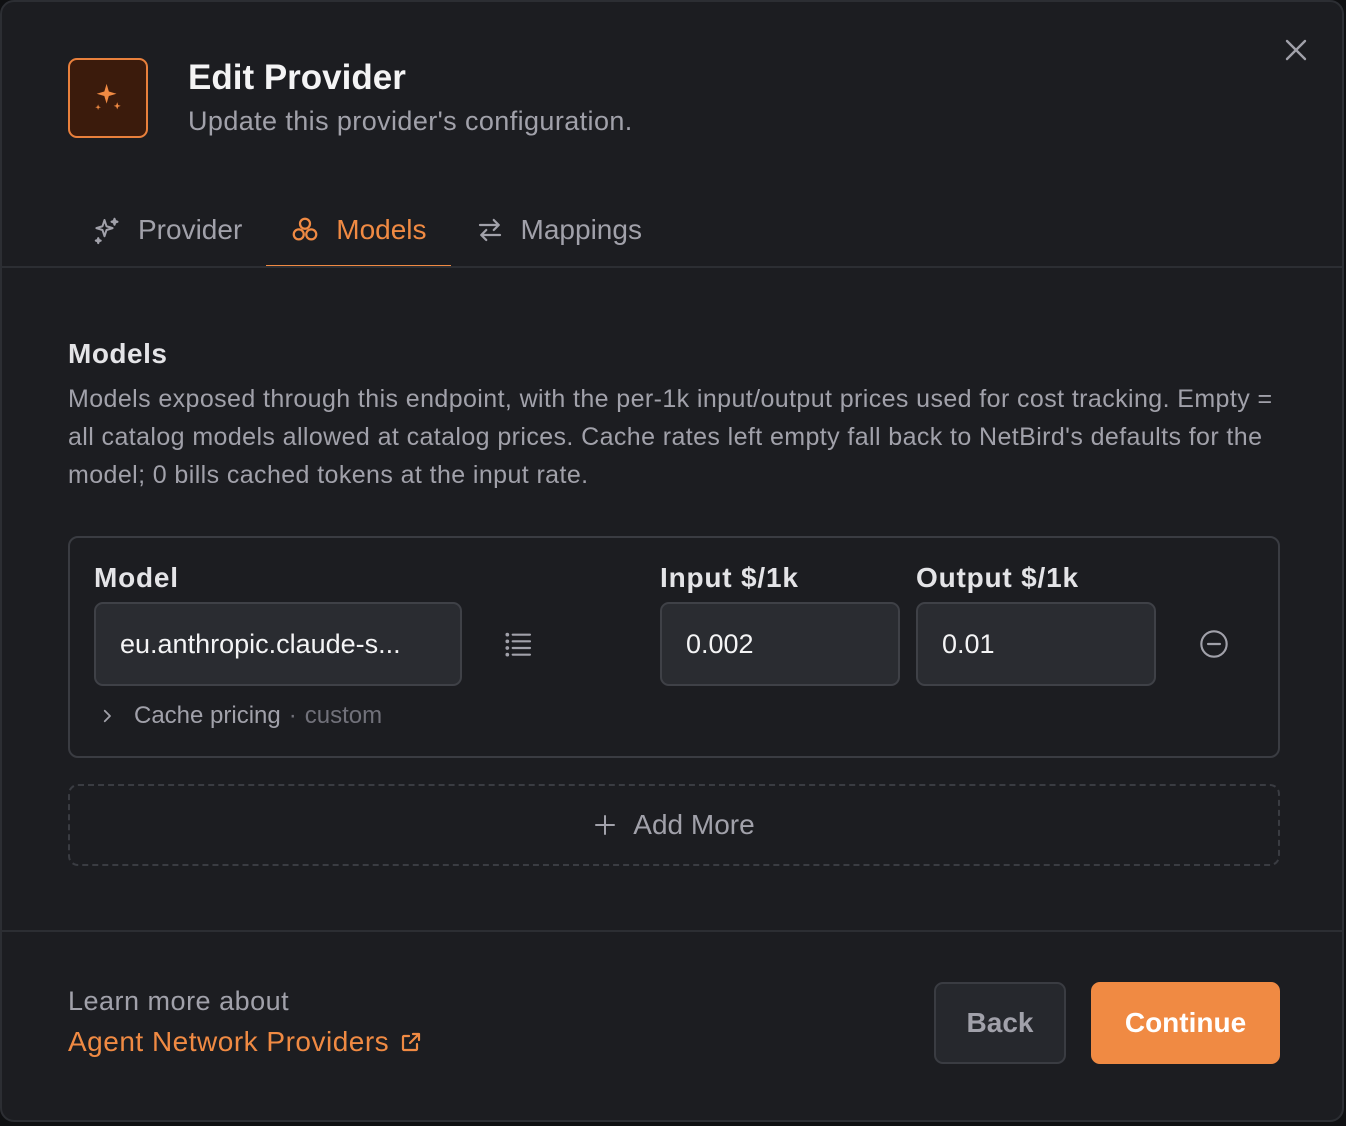 Image resolution: width=1346 pixels, height=1126 pixels. What do you see at coordinates (297, 77) in the screenshot?
I see `dialog-title: Edit Provider` at bounding box center [297, 77].